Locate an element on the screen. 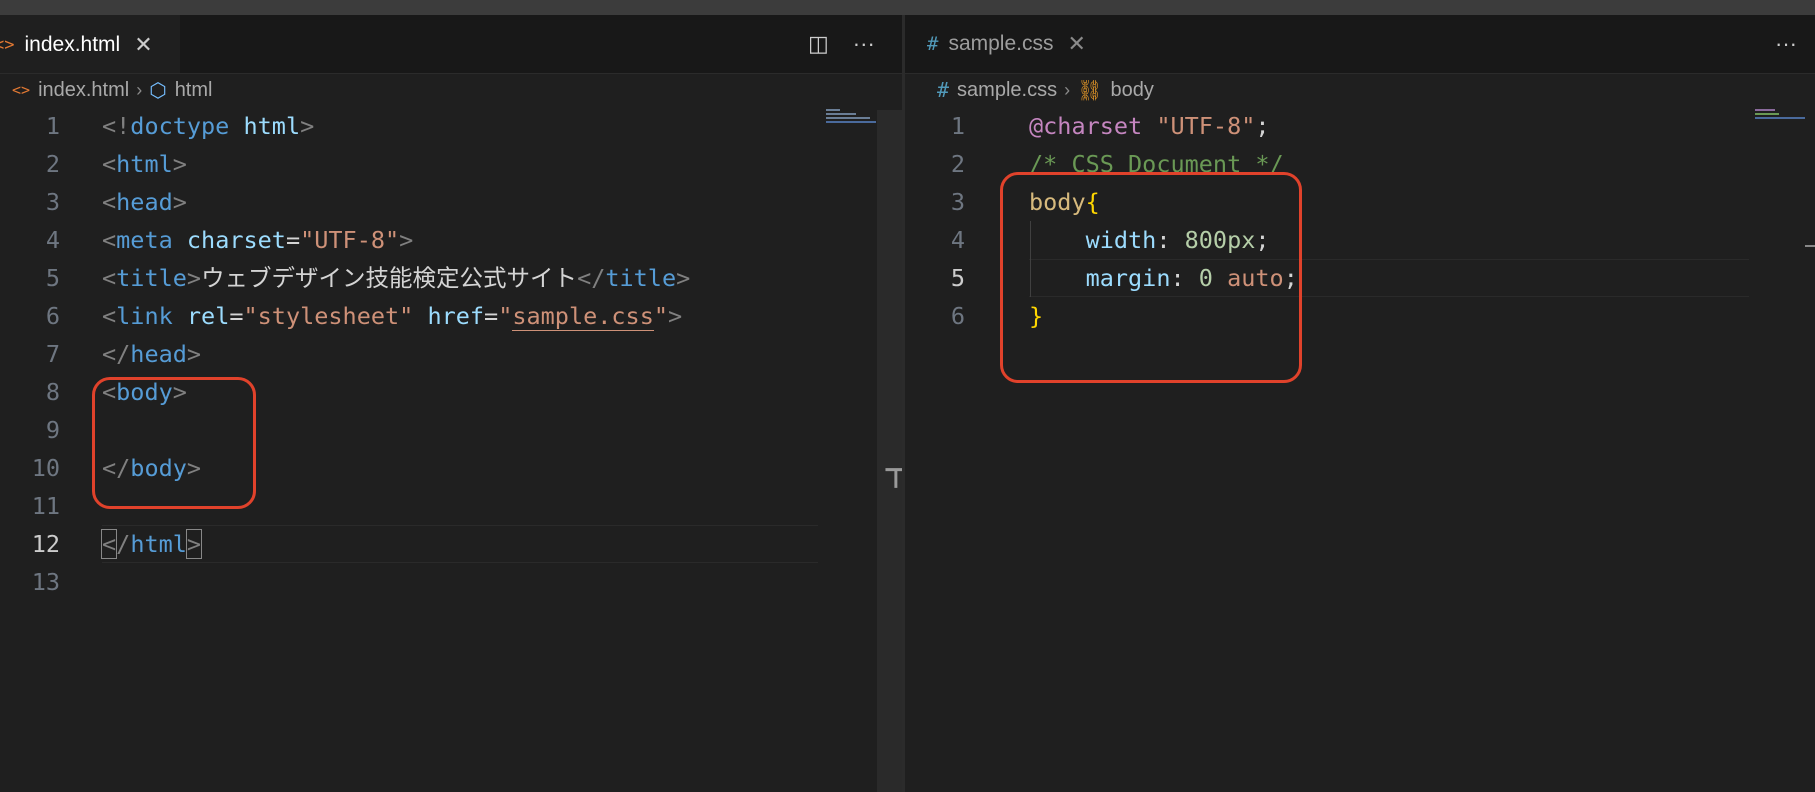 The image size is (1815, 792). highlight-box-body-tag is located at coordinates (174, 443).